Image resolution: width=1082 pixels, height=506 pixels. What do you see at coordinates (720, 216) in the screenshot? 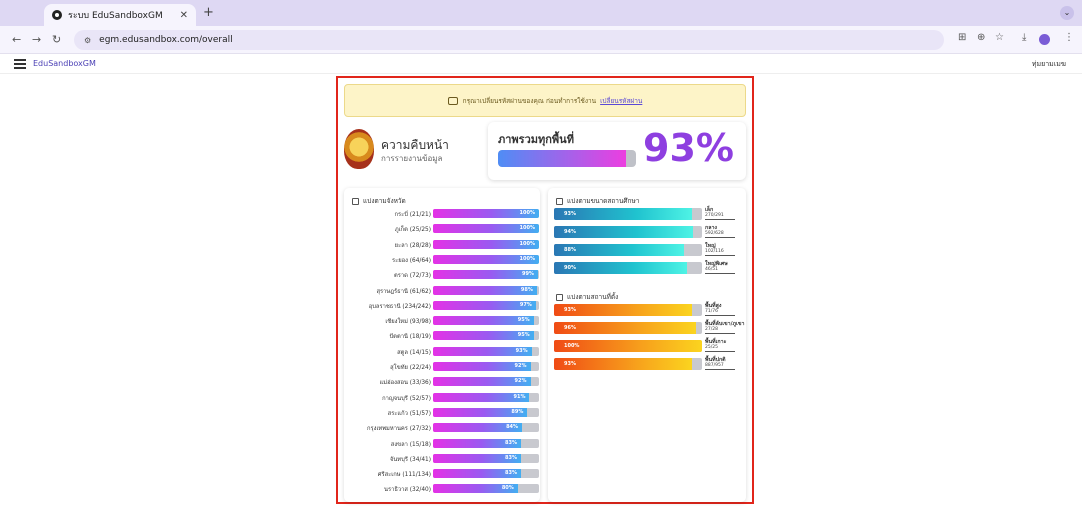
I see `school-size-count: 270/291` at bounding box center [720, 216].